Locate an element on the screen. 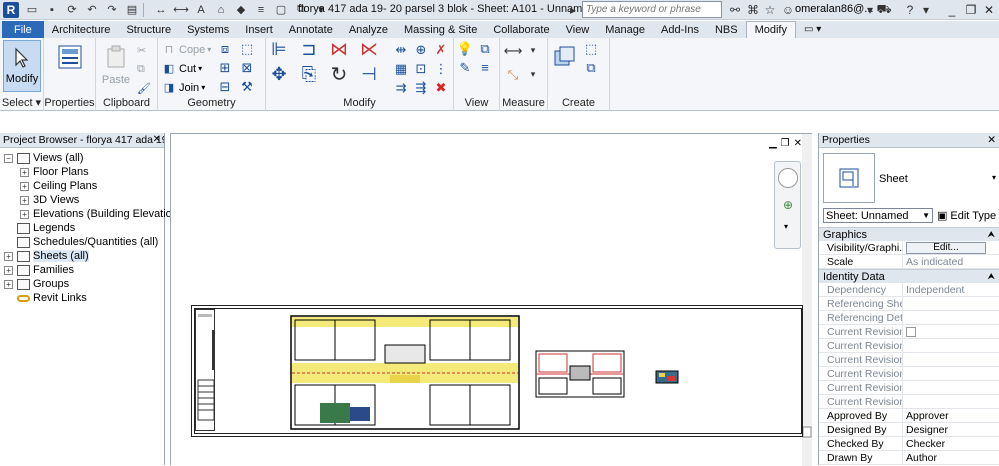 The height and width of the screenshot is (466, 999). dimension-dropdown-icon: ▾ is located at coordinates (533, 74).